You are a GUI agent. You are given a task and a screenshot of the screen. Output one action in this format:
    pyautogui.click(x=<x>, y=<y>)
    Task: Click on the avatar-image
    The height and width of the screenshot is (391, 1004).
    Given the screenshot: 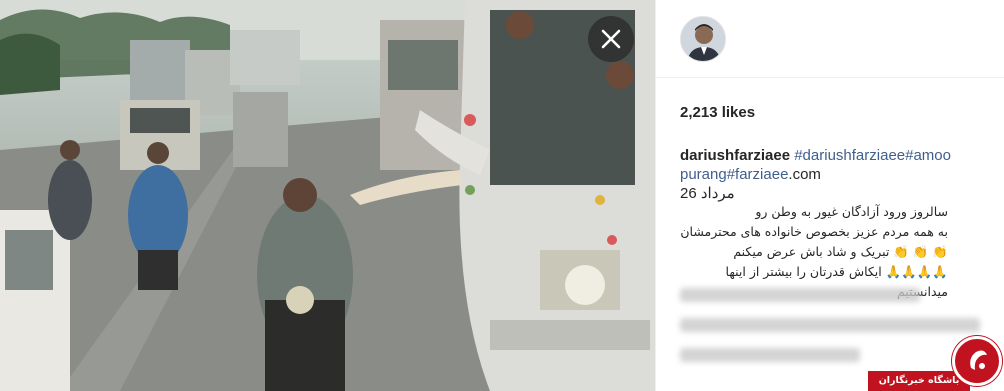 What is the action you would take?
    pyautogui.click(x=703, y=39)
    